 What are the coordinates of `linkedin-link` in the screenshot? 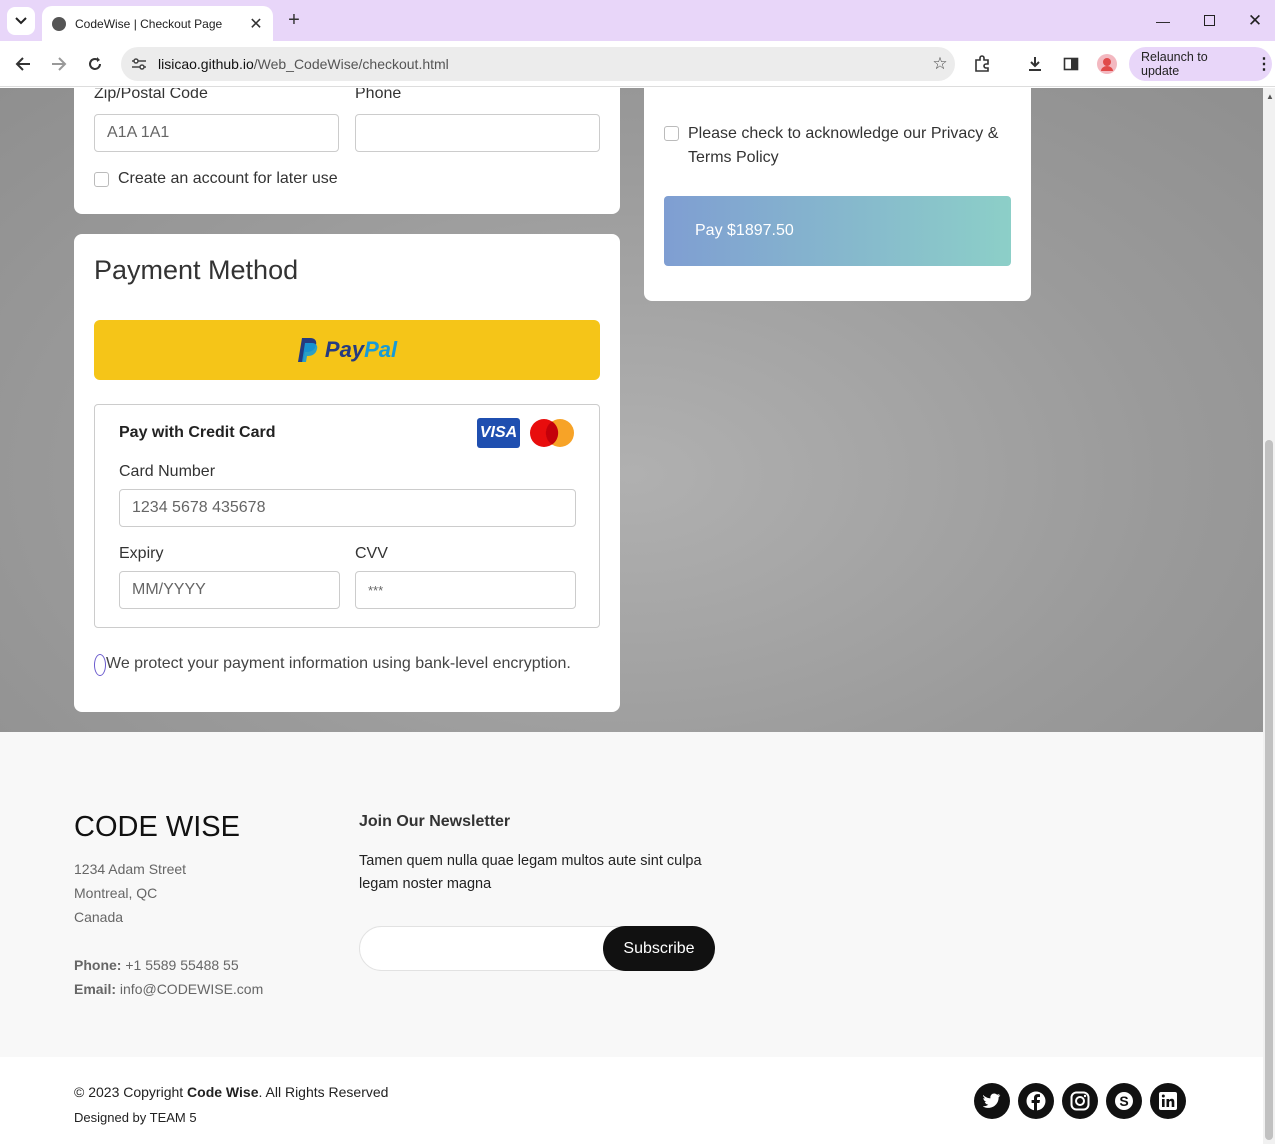 It's located at (1168, 1101).